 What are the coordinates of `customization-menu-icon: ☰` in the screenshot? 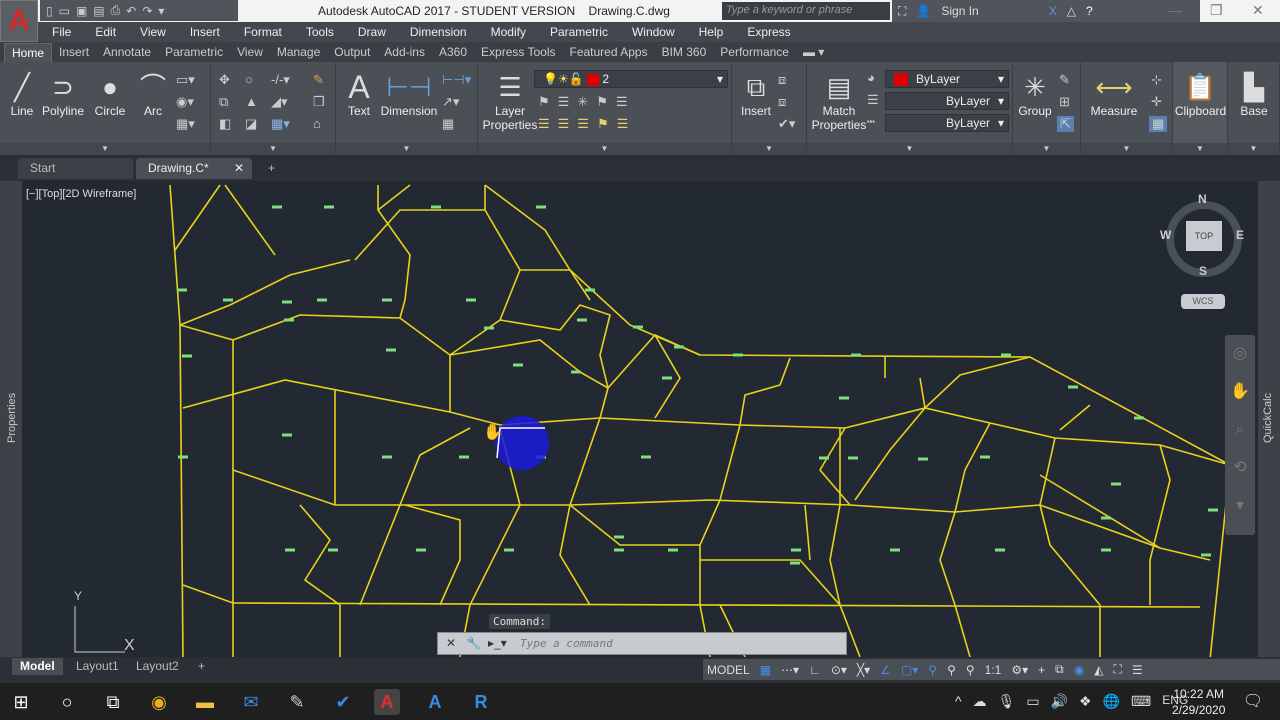 It's located at (1137, 670).